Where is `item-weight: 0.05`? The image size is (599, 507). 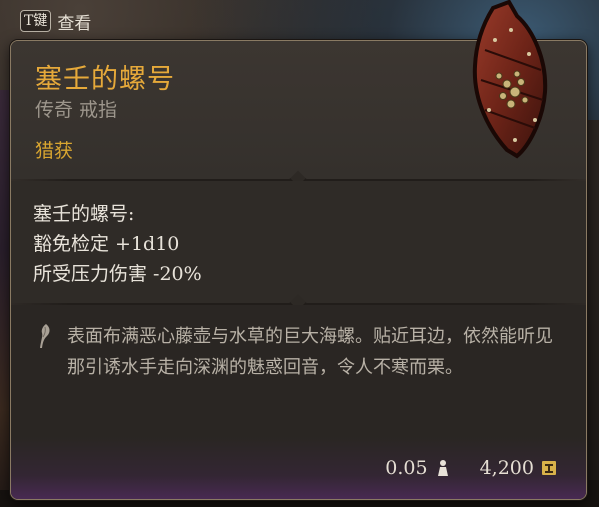 item-weight: 0.05 is located at coordinates (406, 468).